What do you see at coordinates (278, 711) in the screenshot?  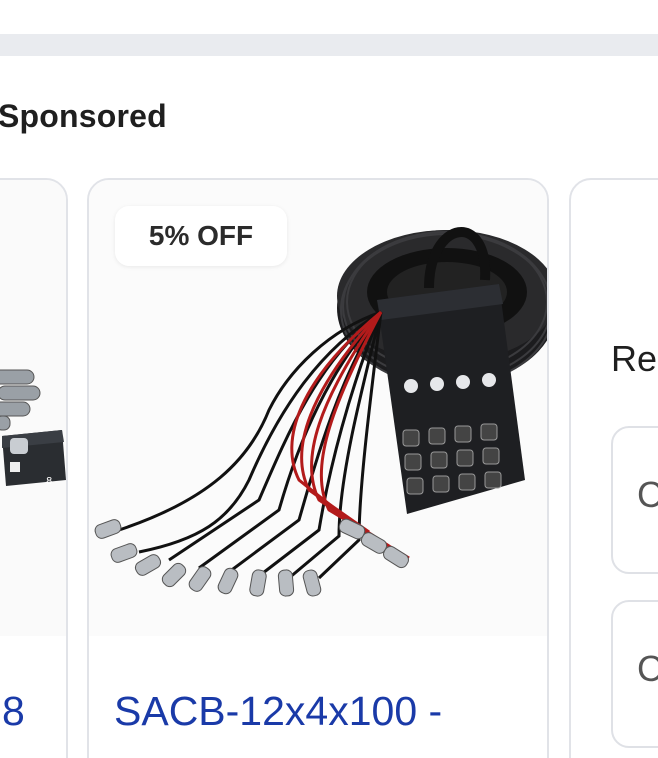 I see `product-title-link: SACB-12x4x100 -` at bounding box center [278, 711].